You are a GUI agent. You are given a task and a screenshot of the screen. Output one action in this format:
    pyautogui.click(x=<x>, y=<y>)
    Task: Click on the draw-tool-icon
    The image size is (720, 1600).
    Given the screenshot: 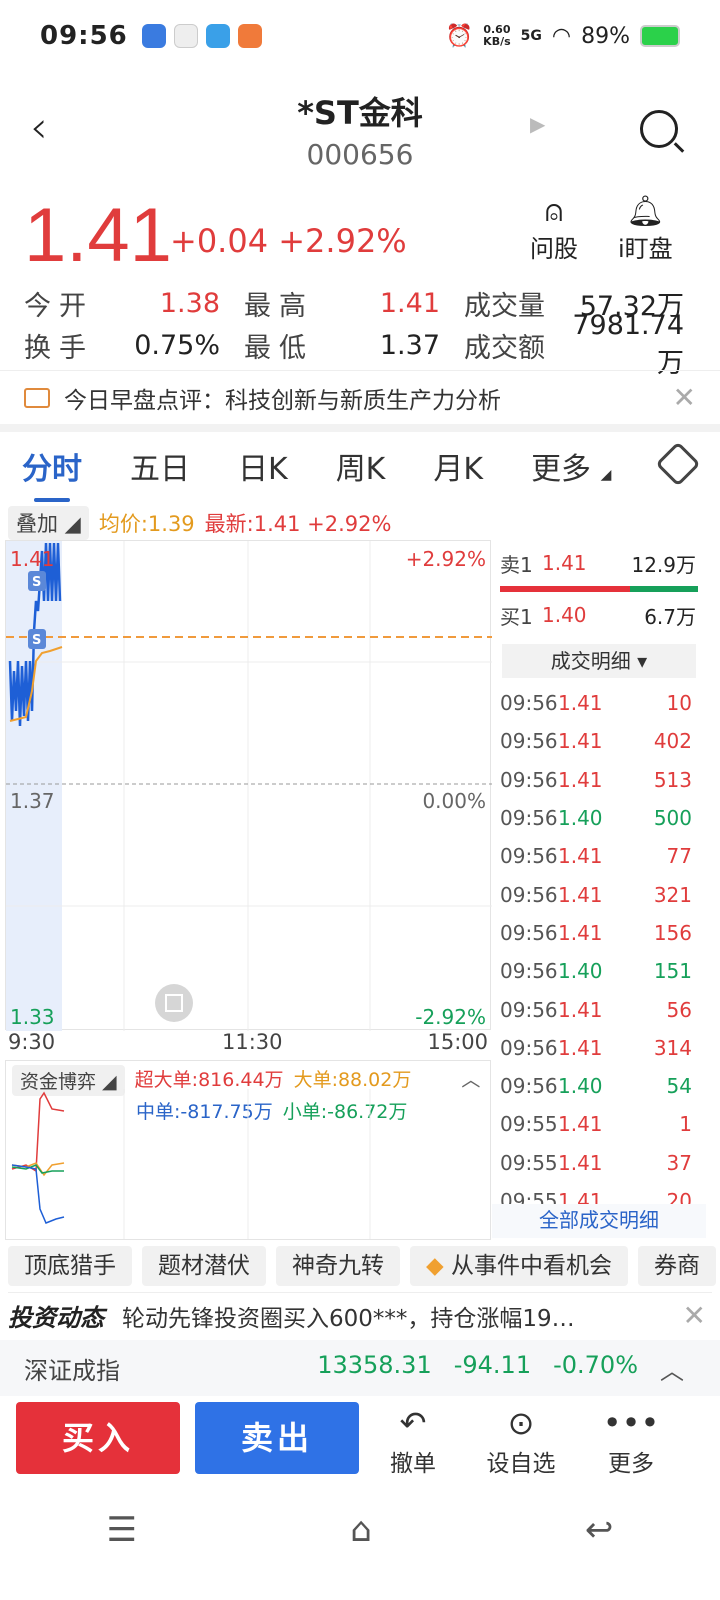 What is the action you would take?
    pyautogui.click(x=174, y=1003)
    